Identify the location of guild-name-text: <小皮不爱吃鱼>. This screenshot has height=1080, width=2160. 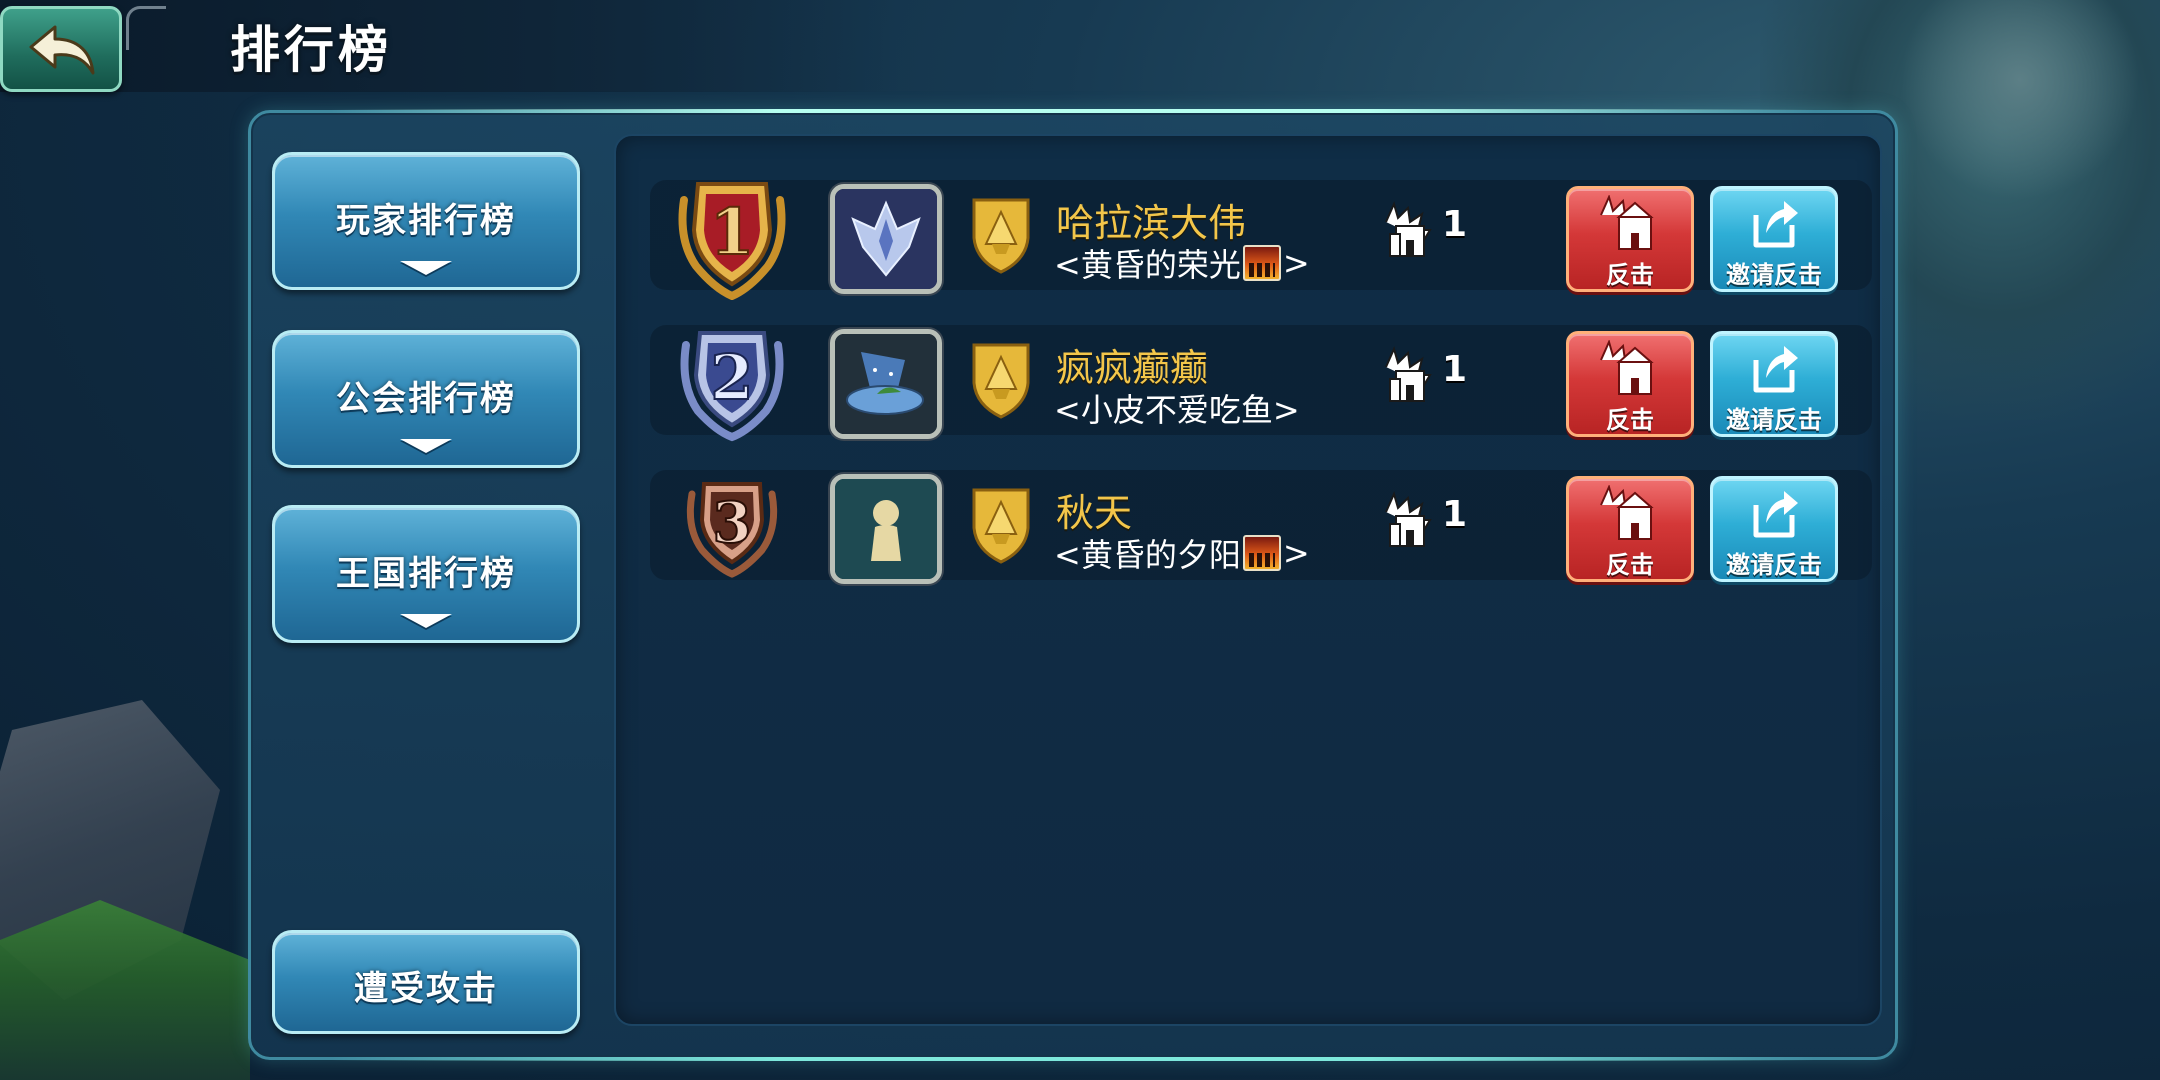
(1177, 410).